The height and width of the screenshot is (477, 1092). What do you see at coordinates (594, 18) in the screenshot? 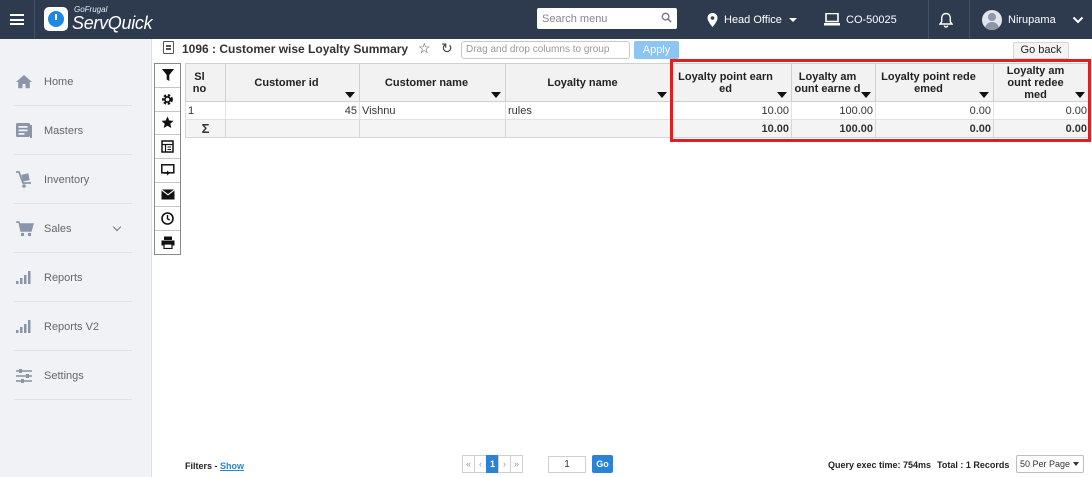
I see `search-input` at bounding box center [594, 18].